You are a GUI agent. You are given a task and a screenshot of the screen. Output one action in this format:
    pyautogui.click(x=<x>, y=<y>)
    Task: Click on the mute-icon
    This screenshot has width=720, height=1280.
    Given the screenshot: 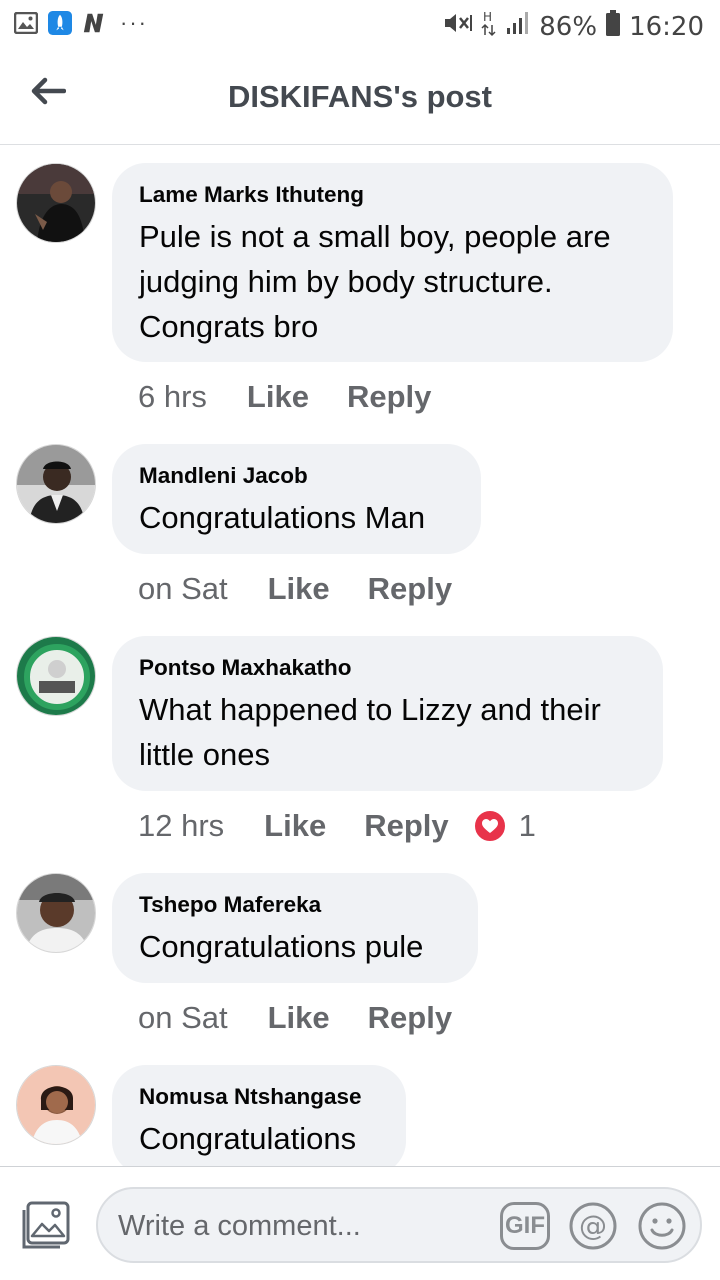 What is the action you would take?
    pyautogui.click(x=458, y=26)
    